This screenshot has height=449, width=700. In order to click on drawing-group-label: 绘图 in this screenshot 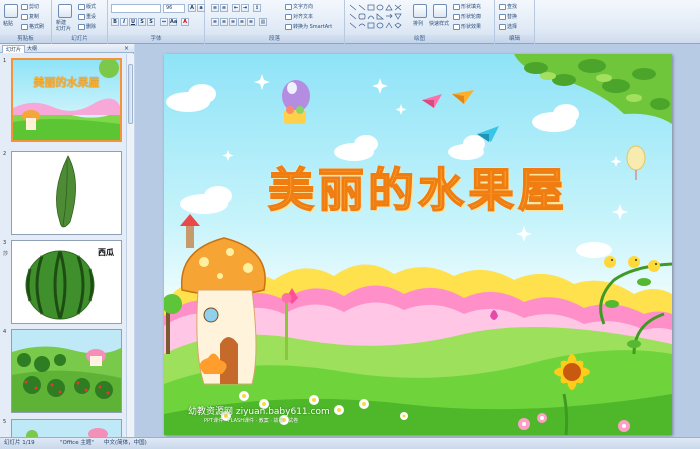, I will do `click(419, 39)`.